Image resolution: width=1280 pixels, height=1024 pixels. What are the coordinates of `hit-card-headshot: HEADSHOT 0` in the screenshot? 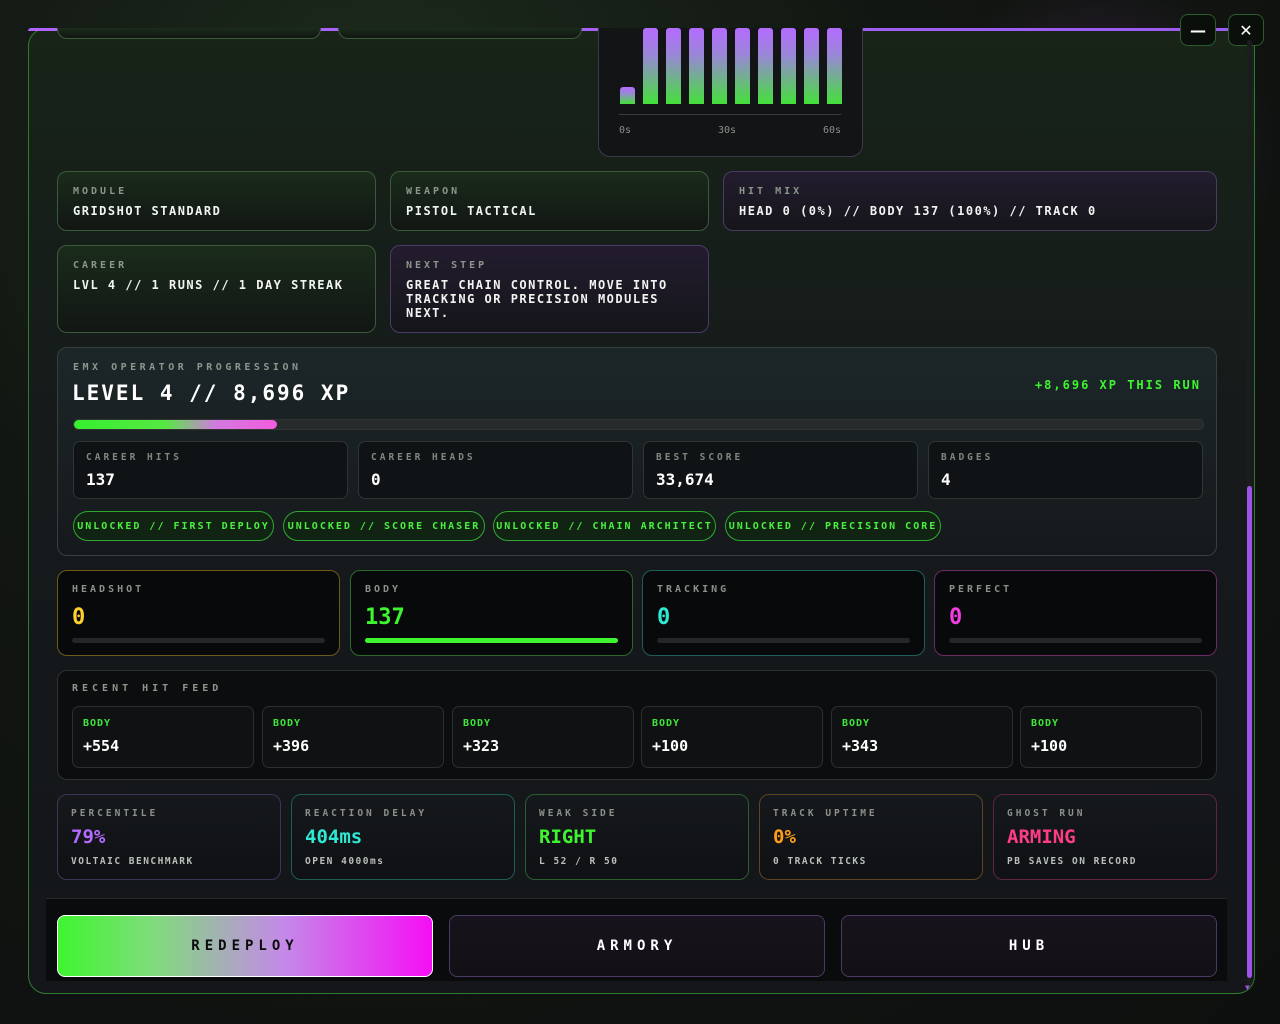 It's located at (198, 613).